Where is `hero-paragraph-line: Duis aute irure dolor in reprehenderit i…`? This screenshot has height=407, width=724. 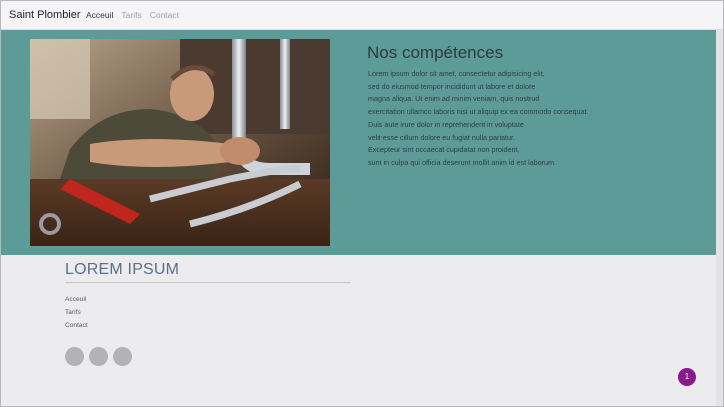
hero-paragraph-line: Duis aute irure dolor in reprehenderit i… is located at coordinates (446, 124).